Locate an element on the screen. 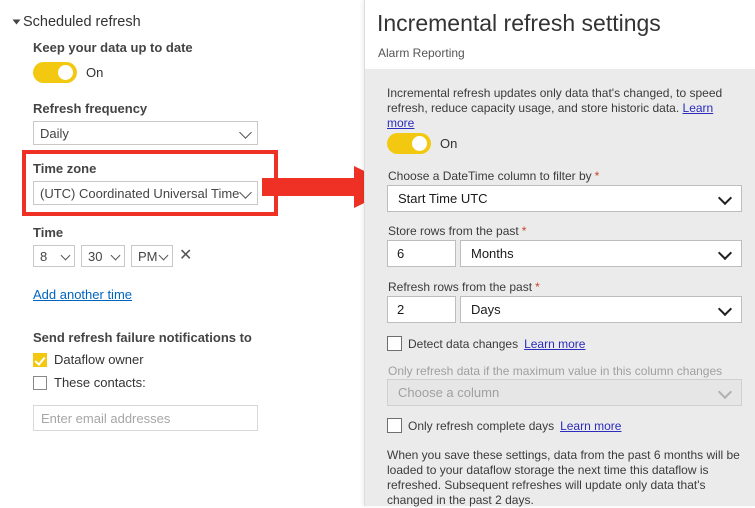 Image resolution: width=755 pixels, height=508 pixels. time-minute-select: 30 is located at coordinates (103, 256).